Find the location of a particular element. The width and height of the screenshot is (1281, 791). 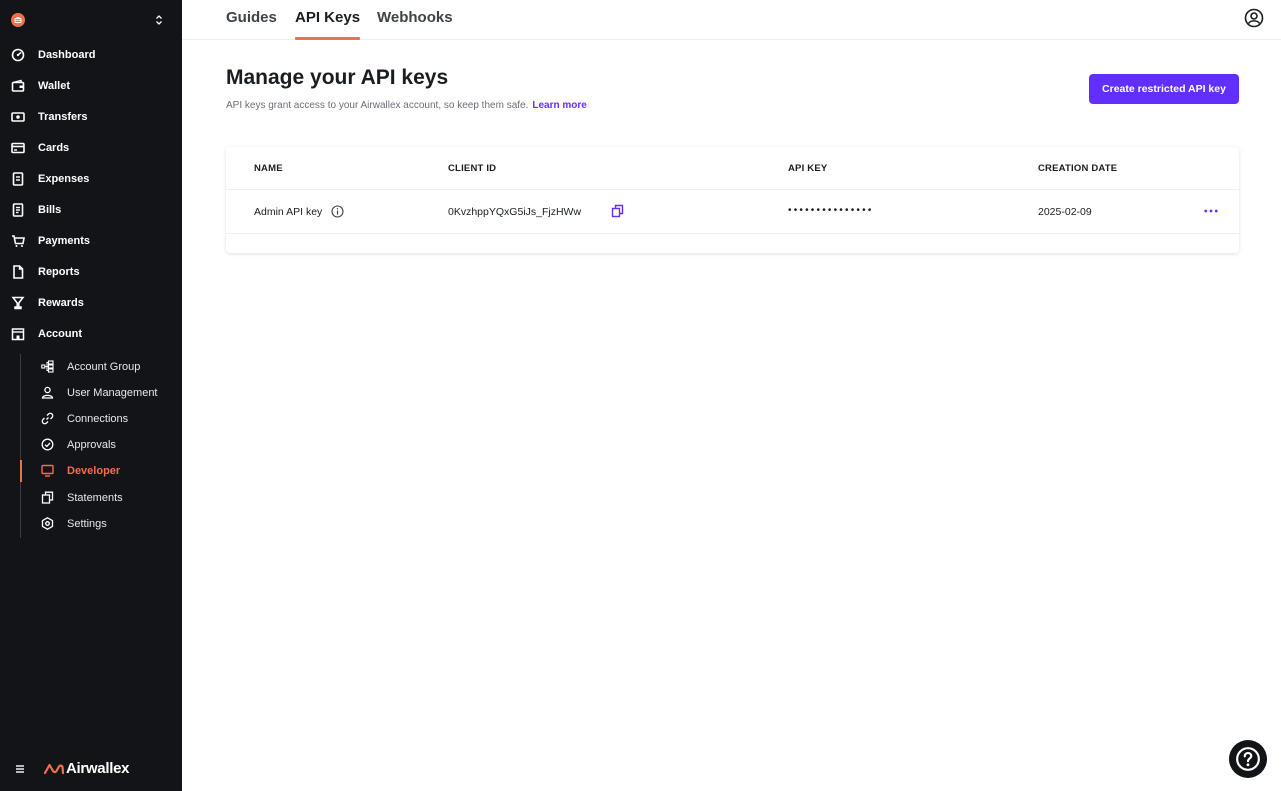

subnav-item-user-management: User Management is located at coordinates (101, 393).